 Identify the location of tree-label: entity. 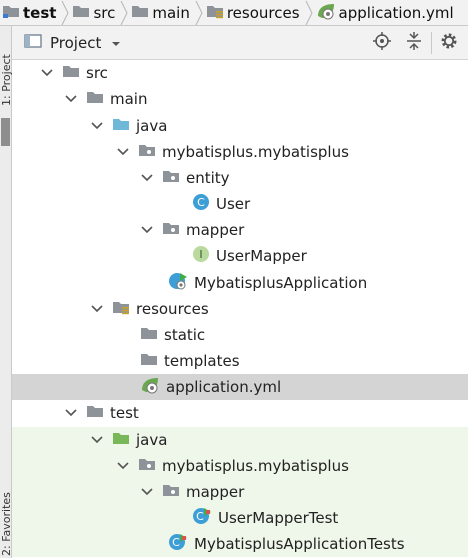
(208, 178).